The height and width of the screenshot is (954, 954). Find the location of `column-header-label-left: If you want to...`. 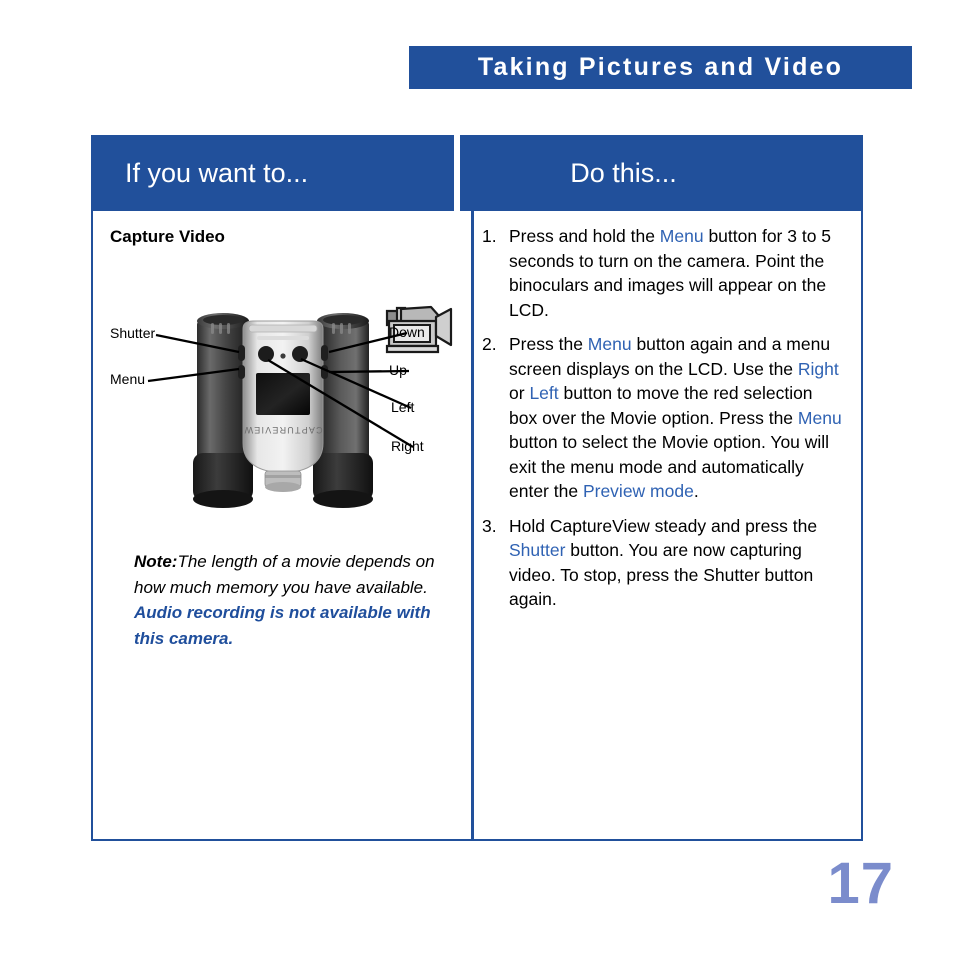

column-header-label-left: If you want to... is located at coordinates (217, 172).